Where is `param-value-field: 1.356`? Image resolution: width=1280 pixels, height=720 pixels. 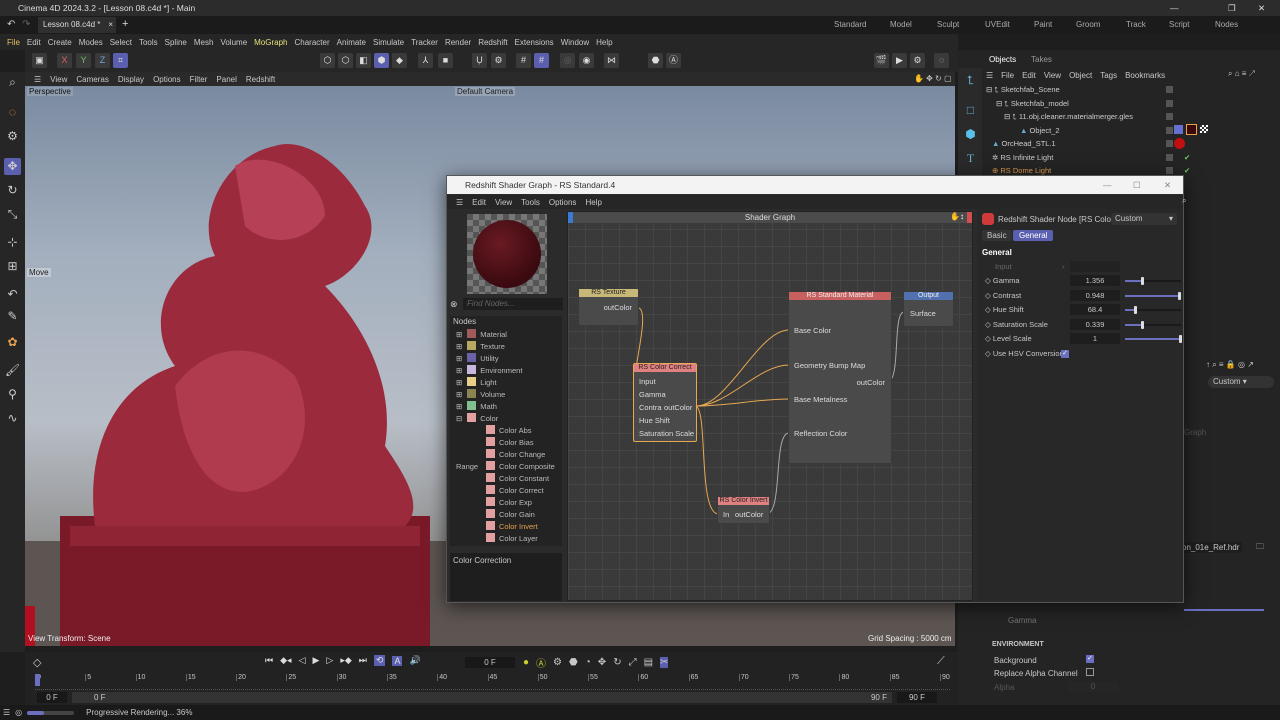 param-value-field: 1.356 is located at coordinates (1095, 280).